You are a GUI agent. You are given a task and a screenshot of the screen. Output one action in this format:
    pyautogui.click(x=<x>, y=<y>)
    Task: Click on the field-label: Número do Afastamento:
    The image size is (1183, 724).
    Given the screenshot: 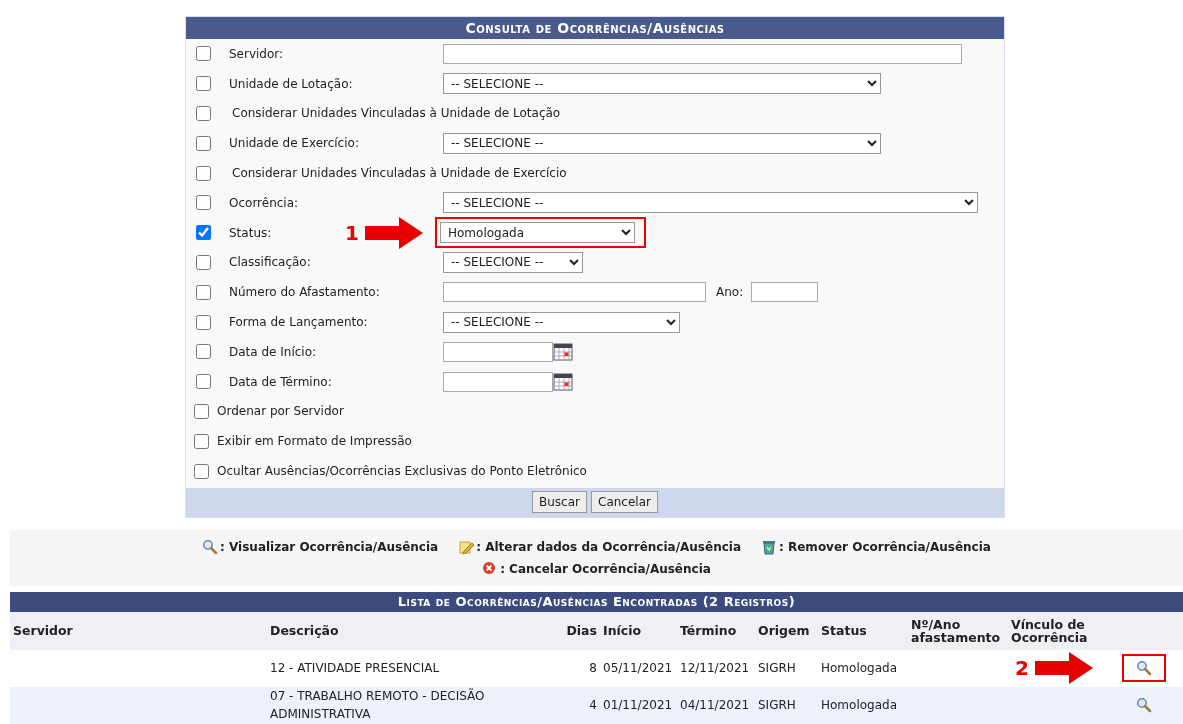 What is the action you would take?
    pyautogui.click(x=304, y=293)
    